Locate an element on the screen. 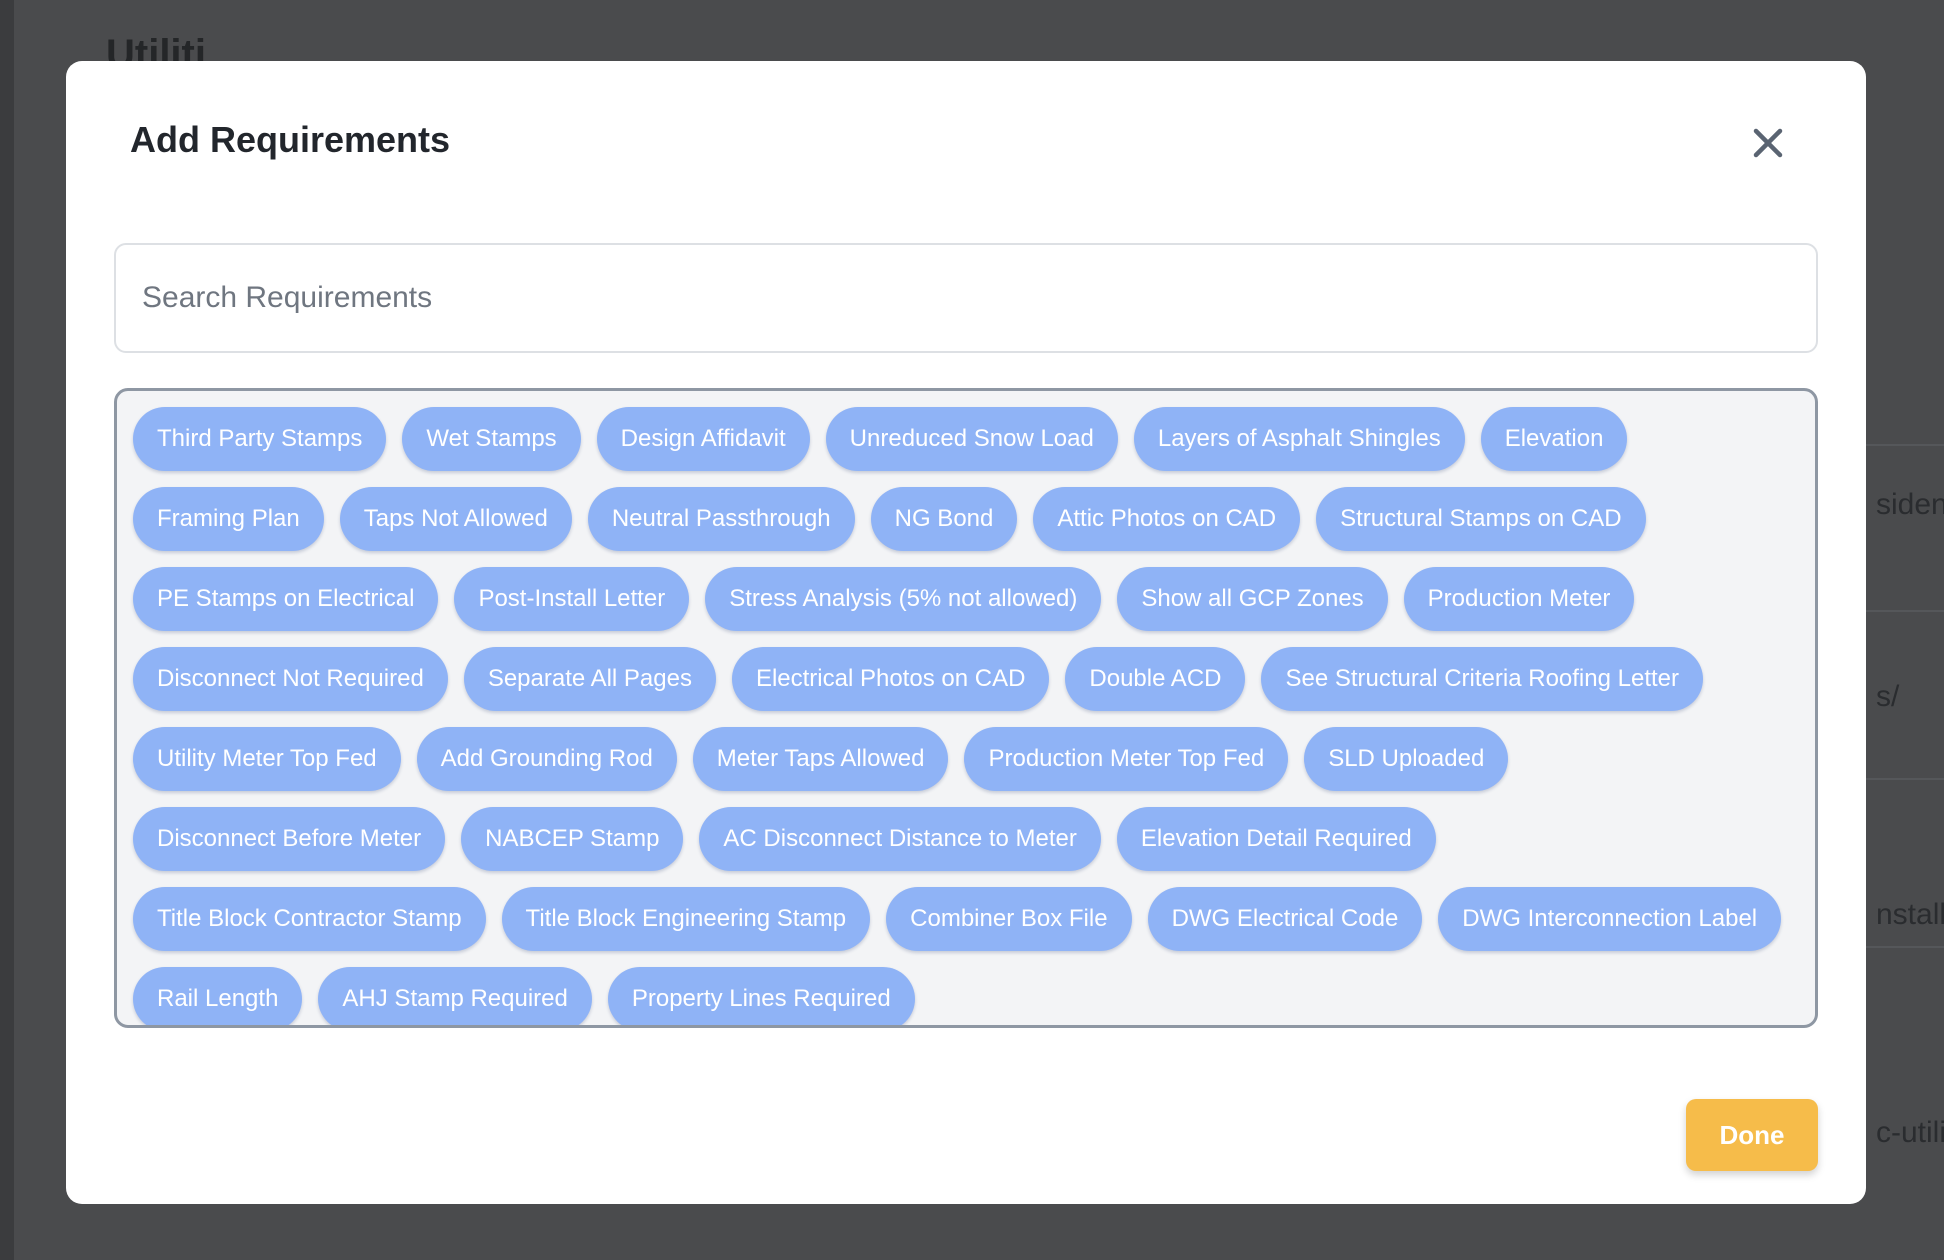 The height and width of the screenshot is (1260, 1944). requirement-chip: Combiner Box File is located at coordinates (1009, 919).